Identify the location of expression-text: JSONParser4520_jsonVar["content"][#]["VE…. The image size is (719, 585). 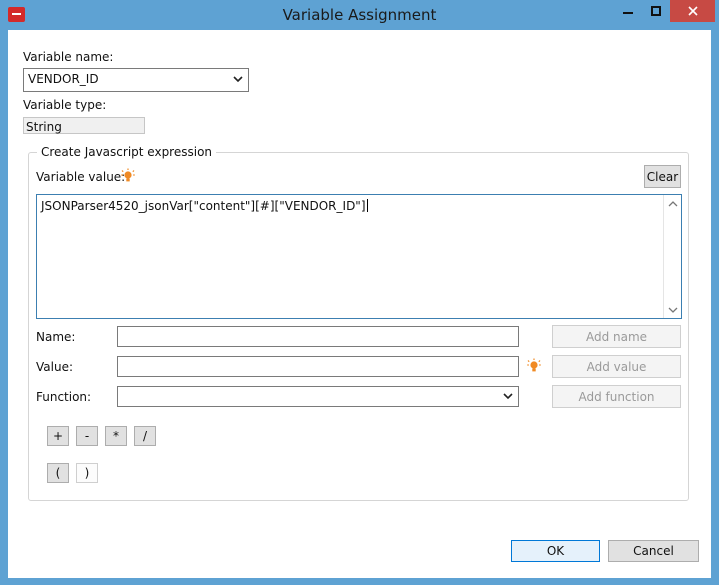
(204, 206).